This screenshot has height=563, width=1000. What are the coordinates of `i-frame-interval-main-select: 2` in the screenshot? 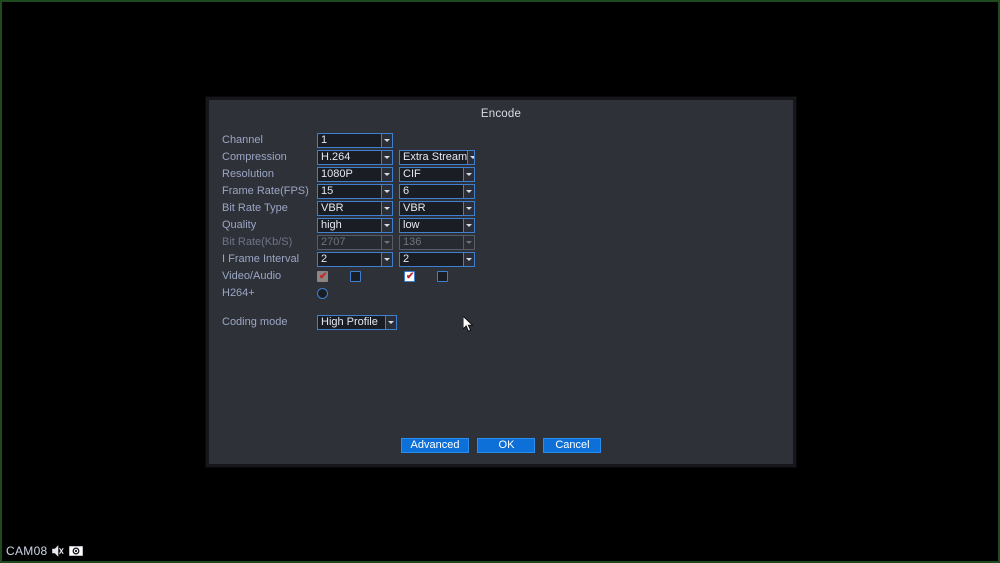 It's located at (355, 259).